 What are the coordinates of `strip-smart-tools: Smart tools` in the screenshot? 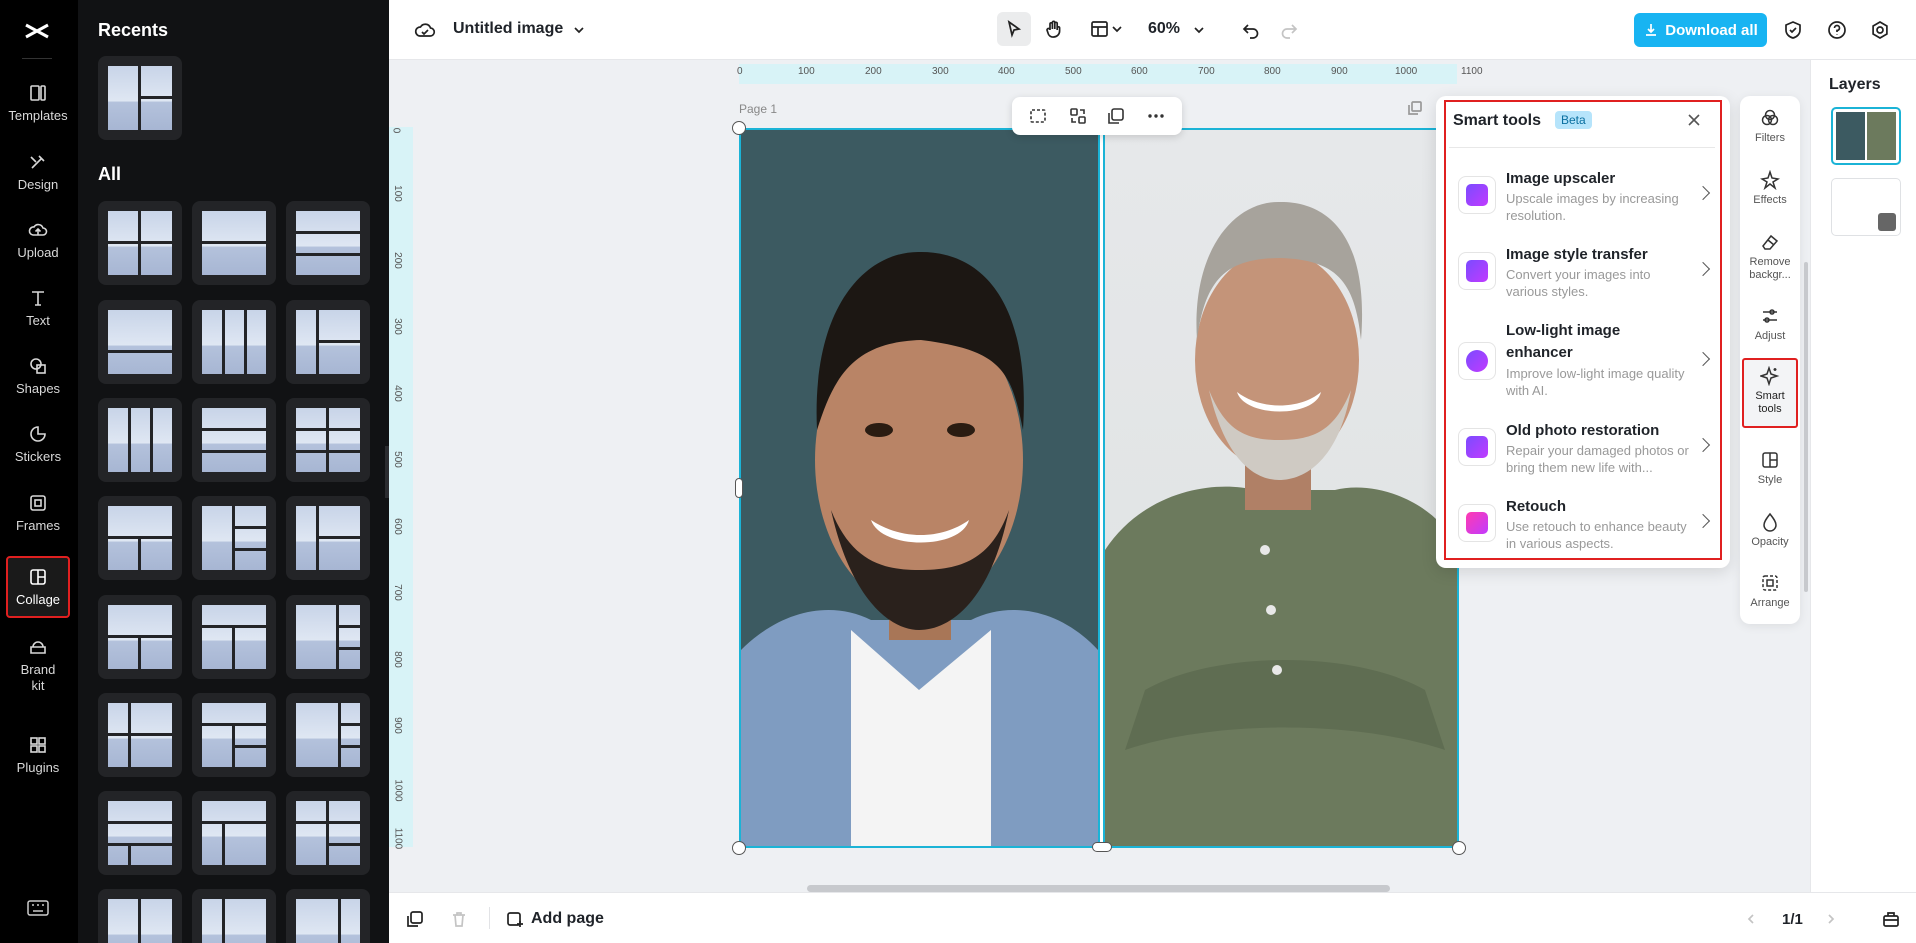 It's located at (1770, 393).